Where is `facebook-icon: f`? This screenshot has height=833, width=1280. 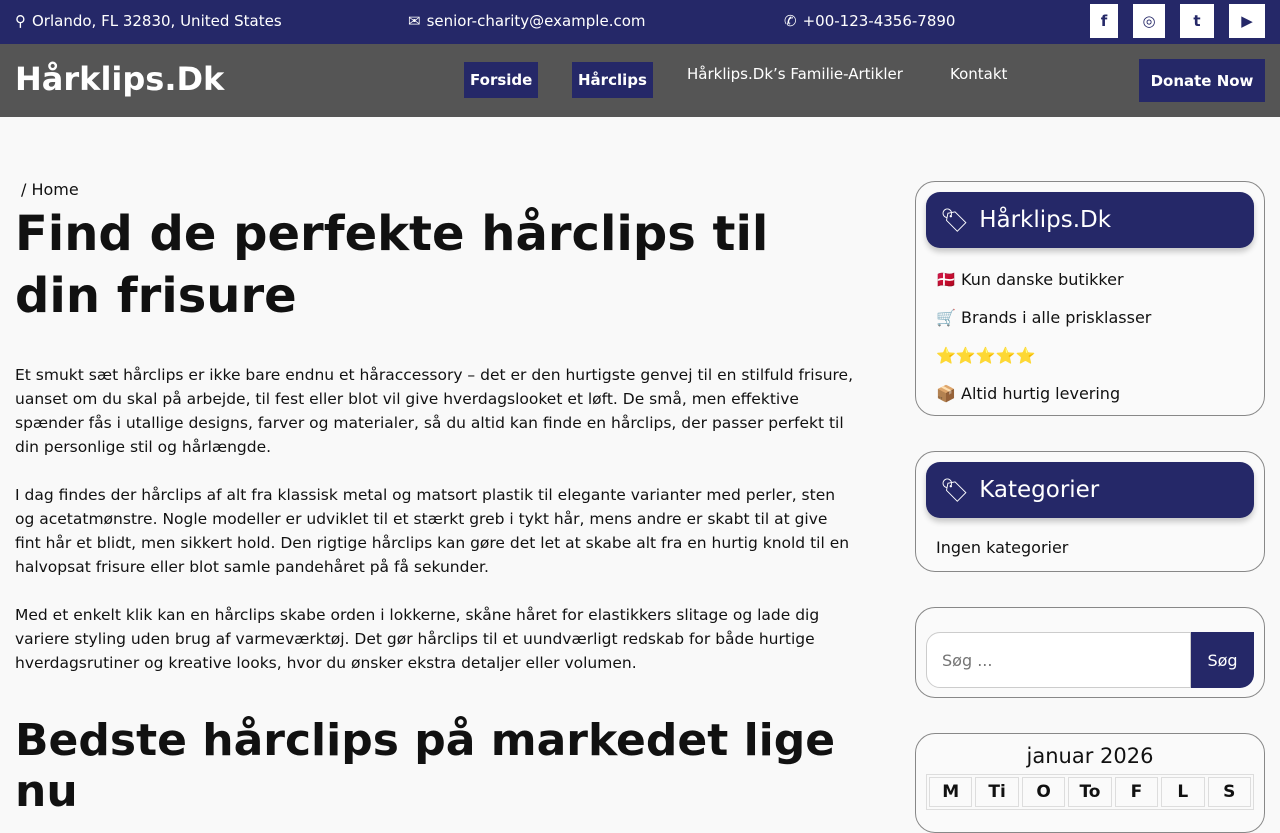
facebook-icon: f is located at coordinates (1104, 21).